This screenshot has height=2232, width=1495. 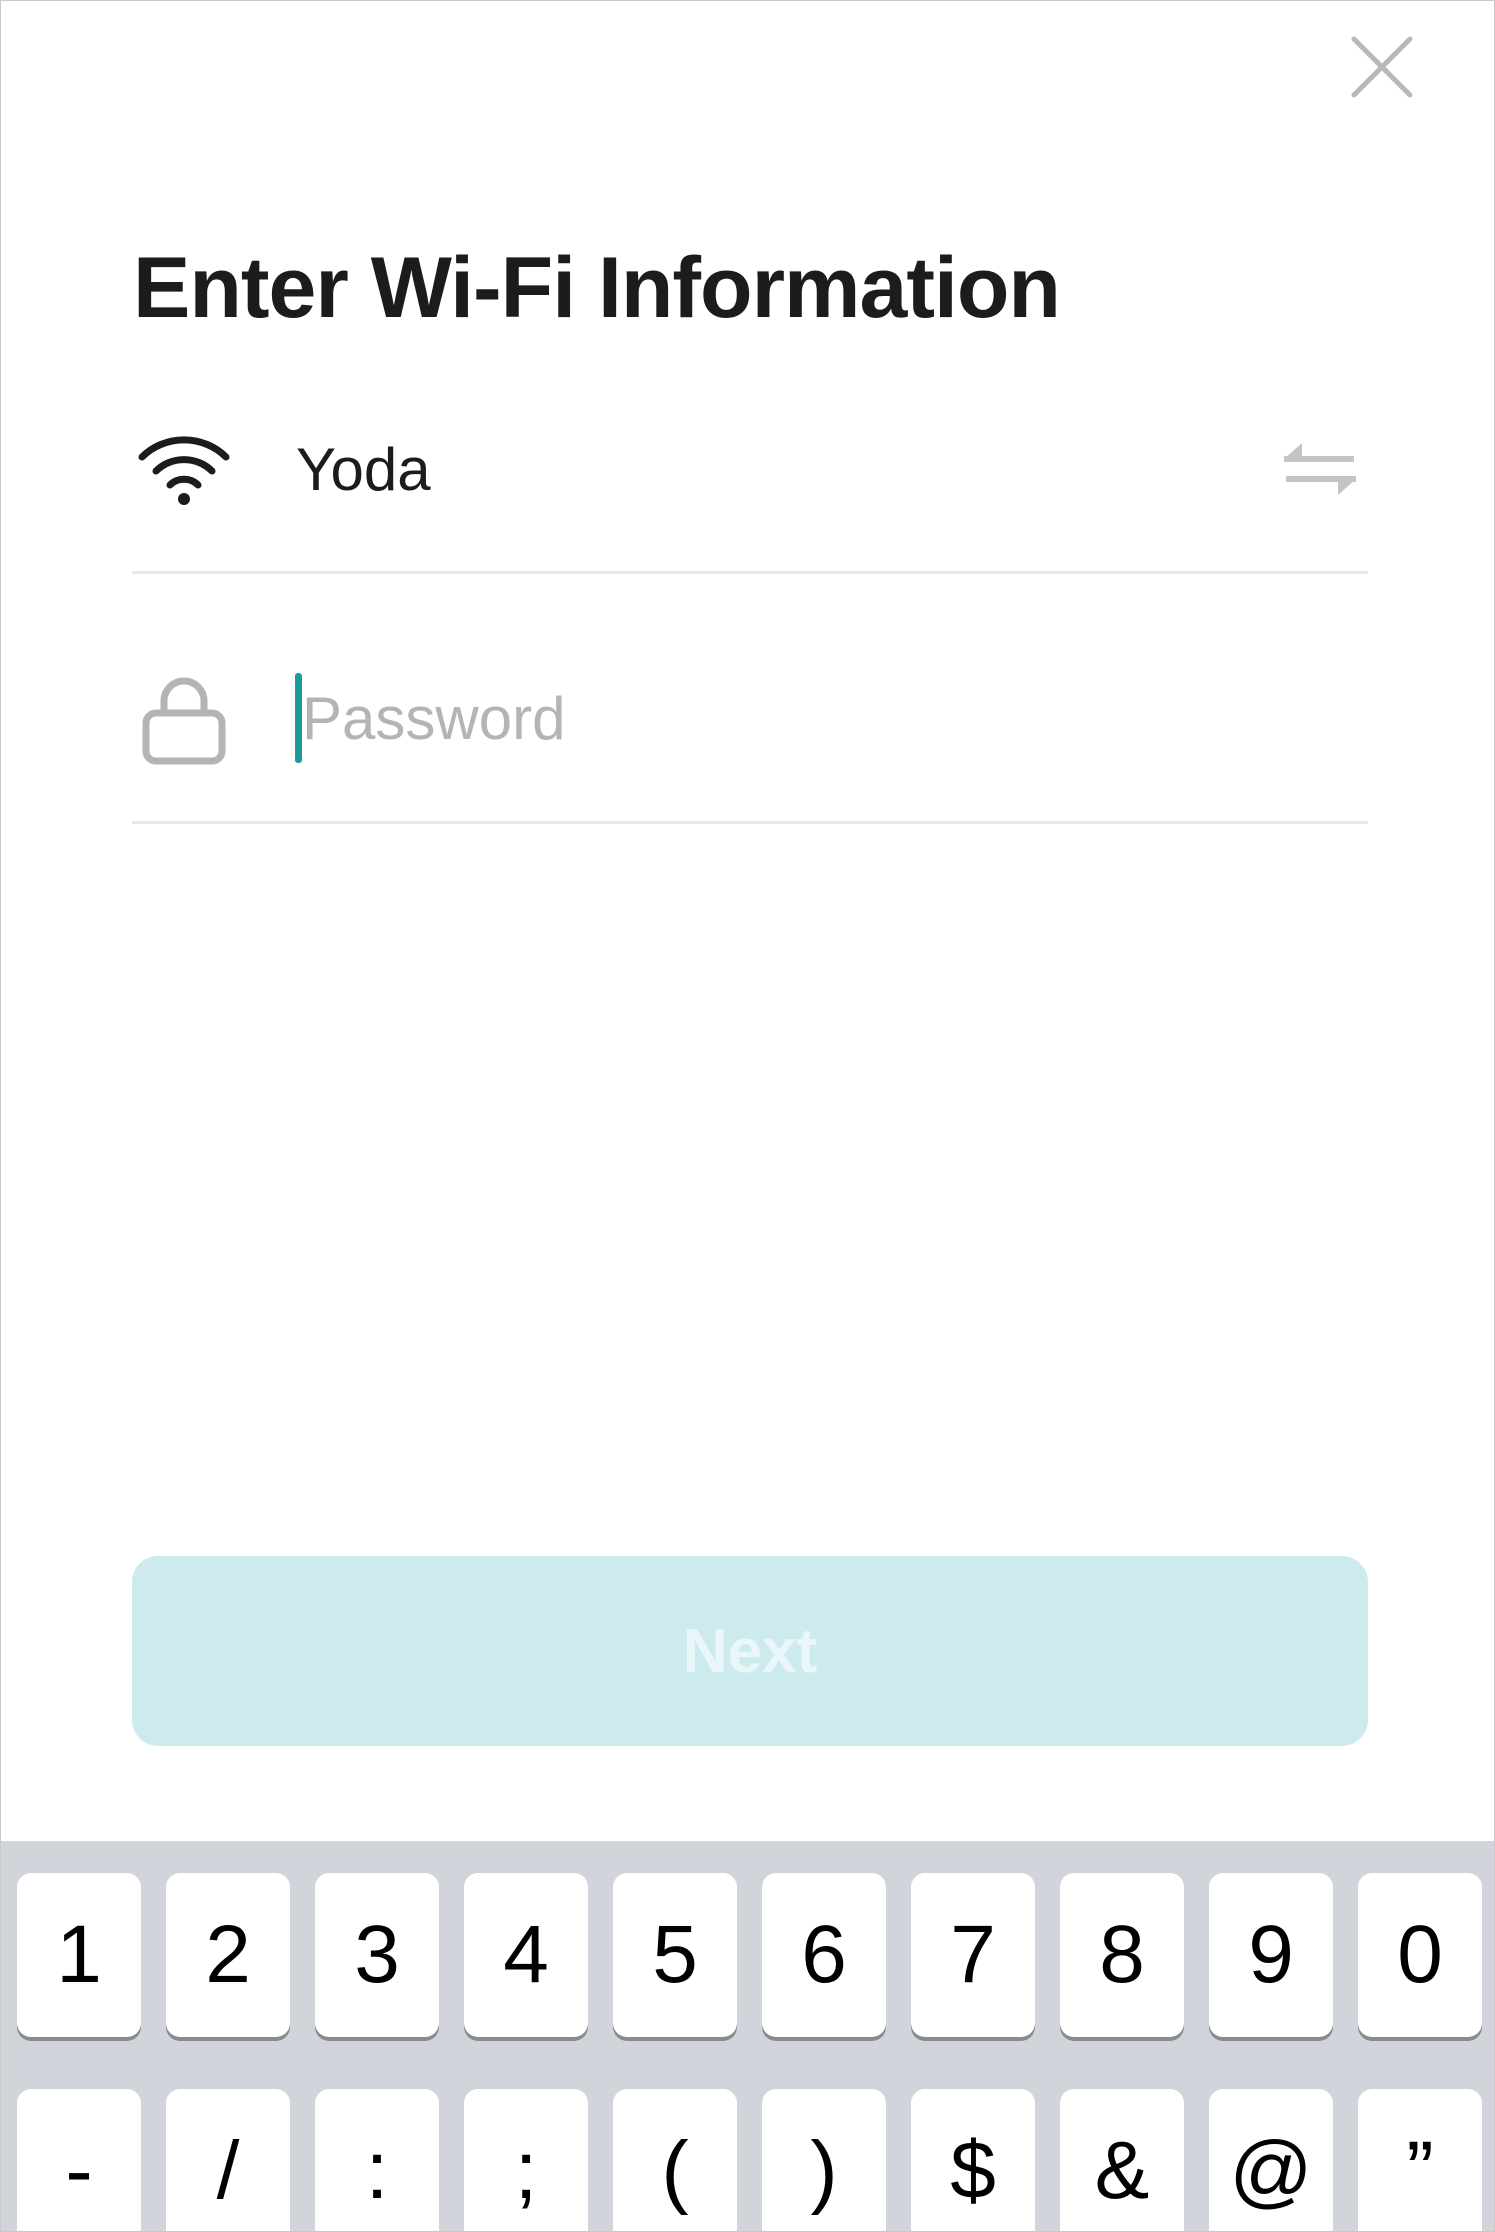 What do you see at coordinates (1122, 1955) in the screenshot?
I see `key-8: 8` at bounding box center [1122, 1955].